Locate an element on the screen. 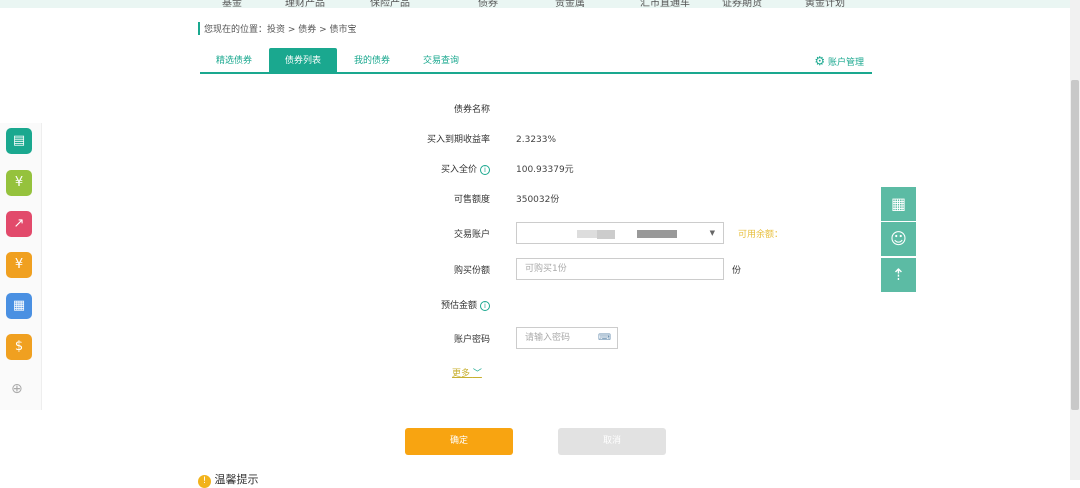 Image resolution: width=1080 pixels, height=488 pixels. coins-icon: ¥ is located at coordinates (19, 265).